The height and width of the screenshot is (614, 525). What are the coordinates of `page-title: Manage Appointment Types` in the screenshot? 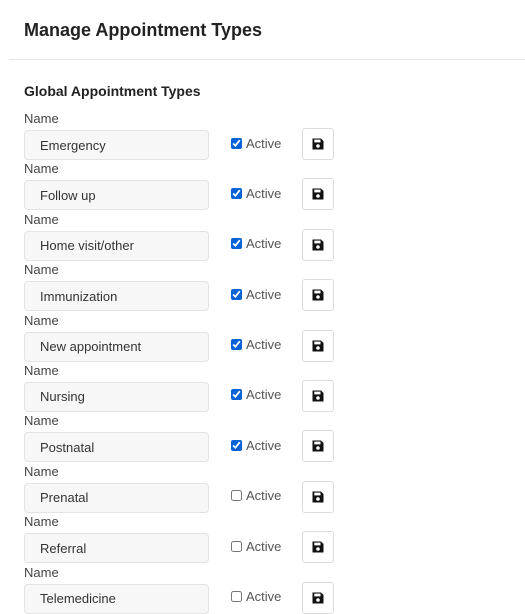 It's located at (143, 30).